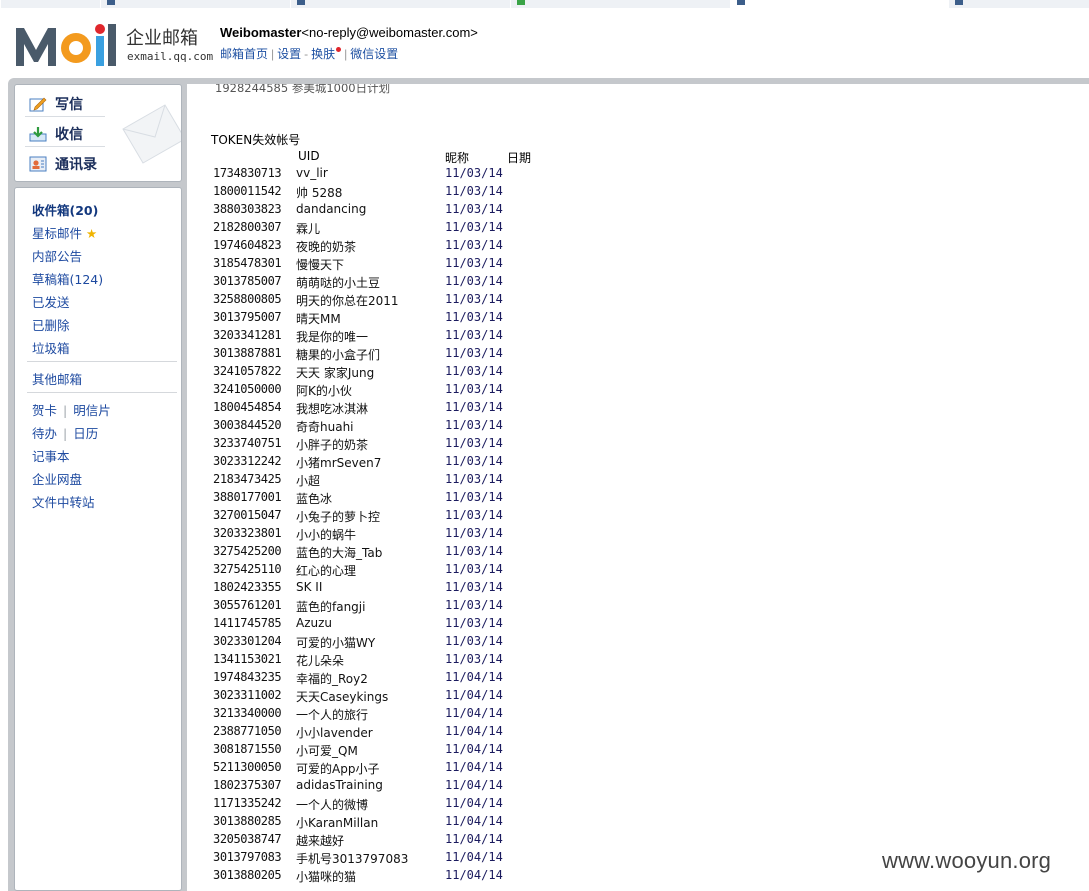 The image size is (1089, 891). What do you see at coordinates (339, 553) in the screenshot?
I see `row-nickname: 蓝色的大海_Tab` at bounding box center [339, 553].